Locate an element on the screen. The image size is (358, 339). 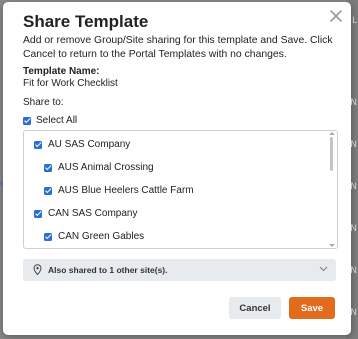
scroll-up-icon is located at coordinates (332, 133).